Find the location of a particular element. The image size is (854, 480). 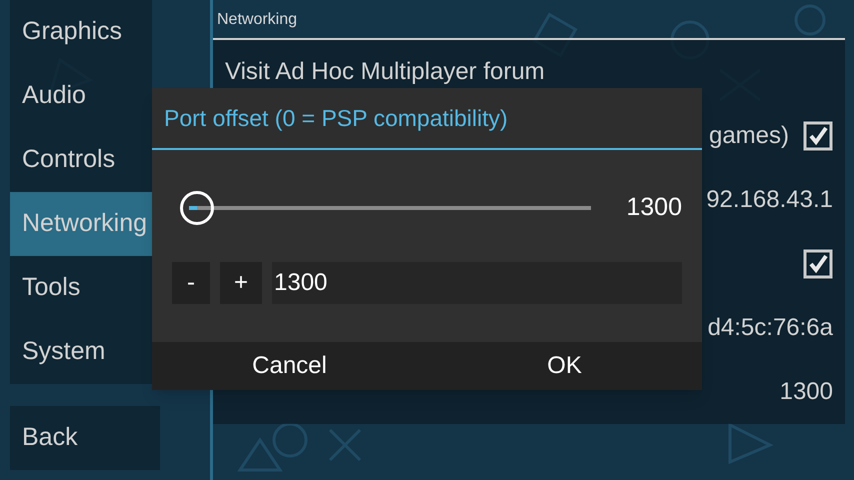

setting-value: 1300 is located at coordinates (806, 392).